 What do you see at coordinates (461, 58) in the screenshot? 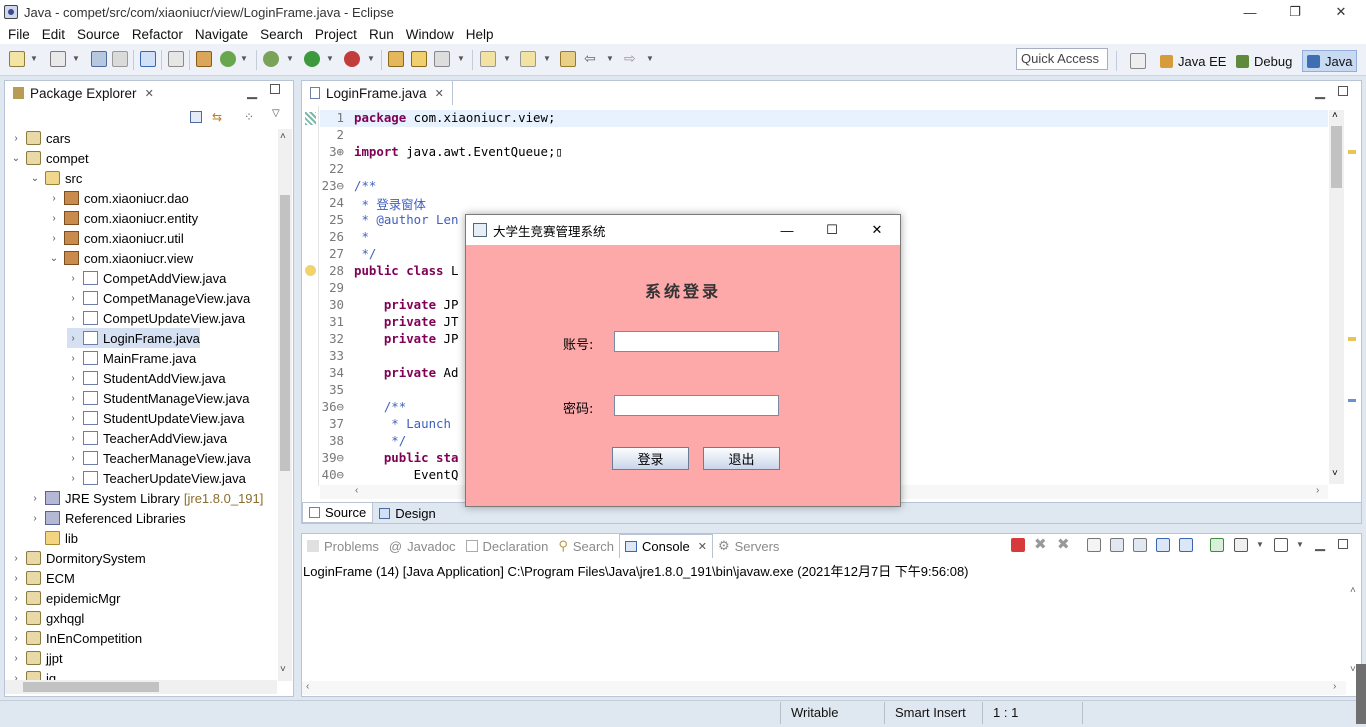
I see `pen-dropdown-icon: ▼` at bounding box center [461, 58].